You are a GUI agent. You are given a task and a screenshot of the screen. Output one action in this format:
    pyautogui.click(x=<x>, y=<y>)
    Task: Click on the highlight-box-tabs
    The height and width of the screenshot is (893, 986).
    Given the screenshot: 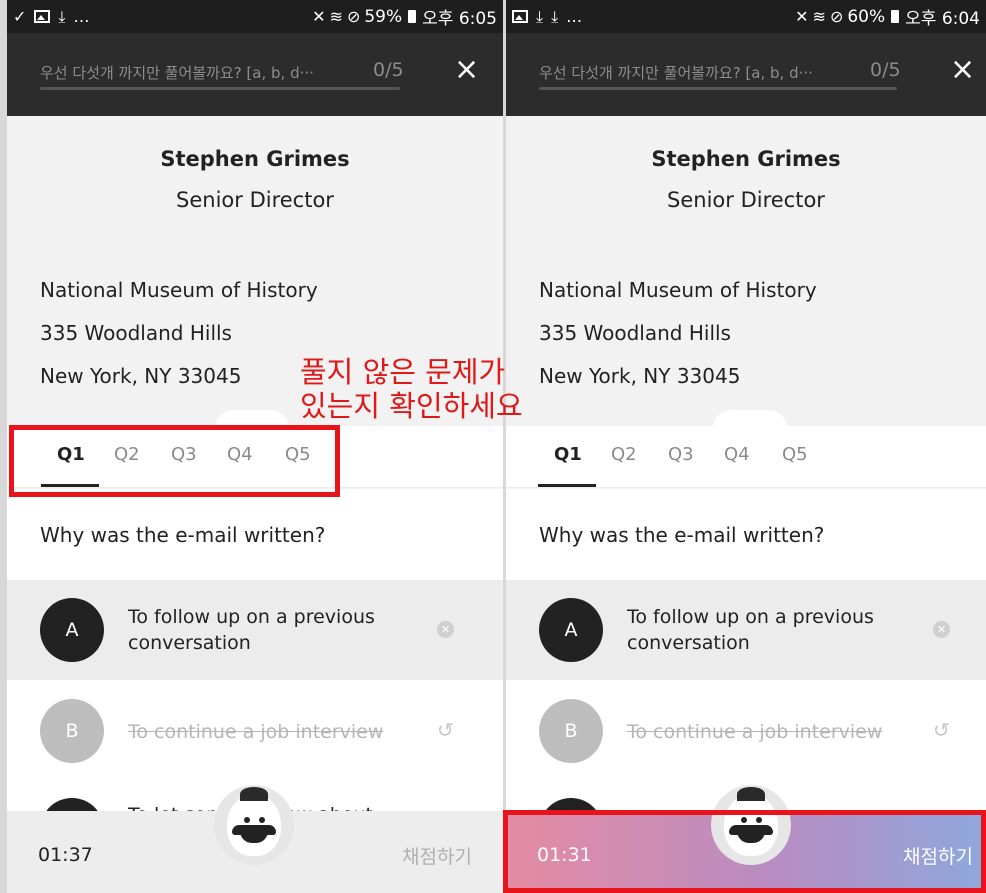 What is the action you would take?
    pyautogui.click(x=174, y=461)
    